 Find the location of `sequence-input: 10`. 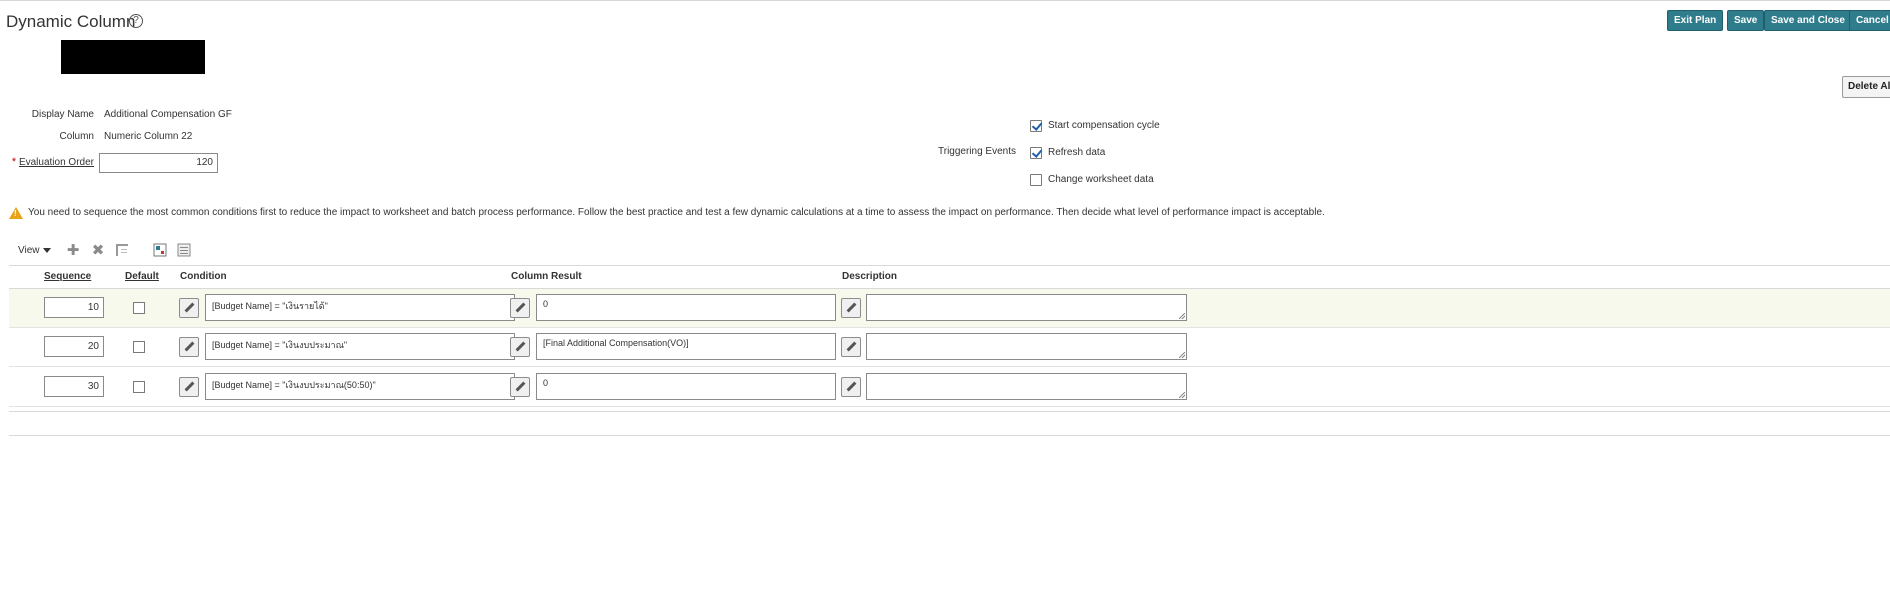

sequence-input: 10 is located at coordinates (74, 307).